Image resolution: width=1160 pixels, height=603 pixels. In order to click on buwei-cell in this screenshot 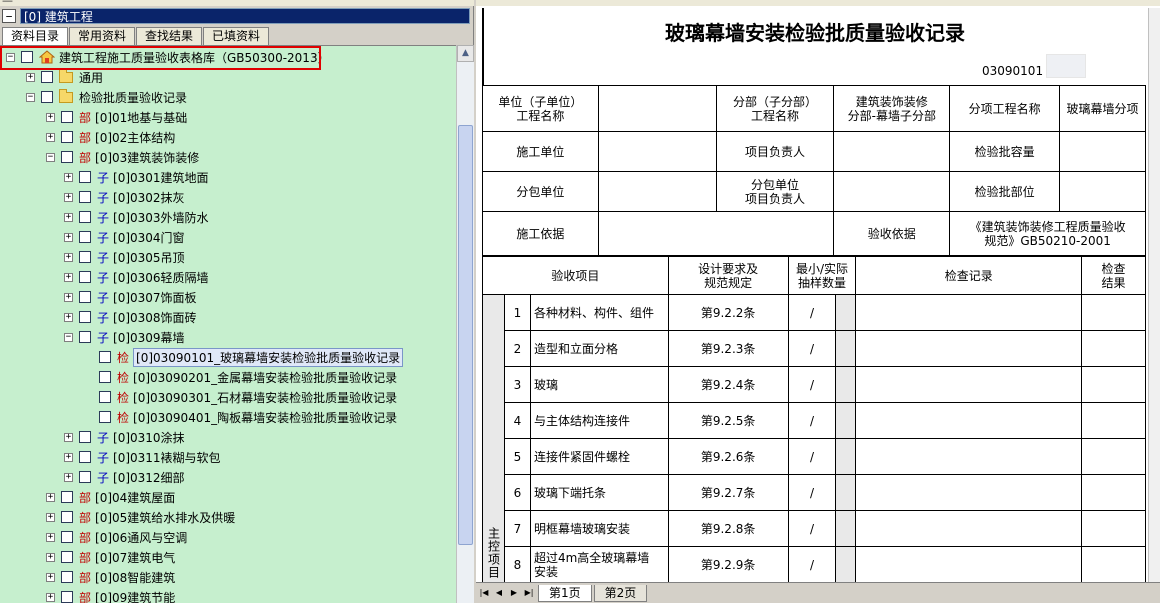, I will do `click(1102, 191)`.